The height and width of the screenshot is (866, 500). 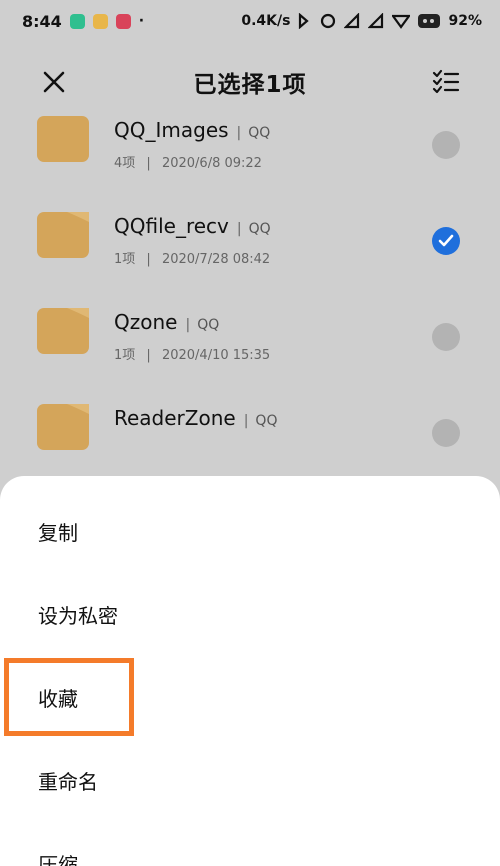 I want to click on modified-date: 2020/4/10 15:35, so click(x=216, y=355).